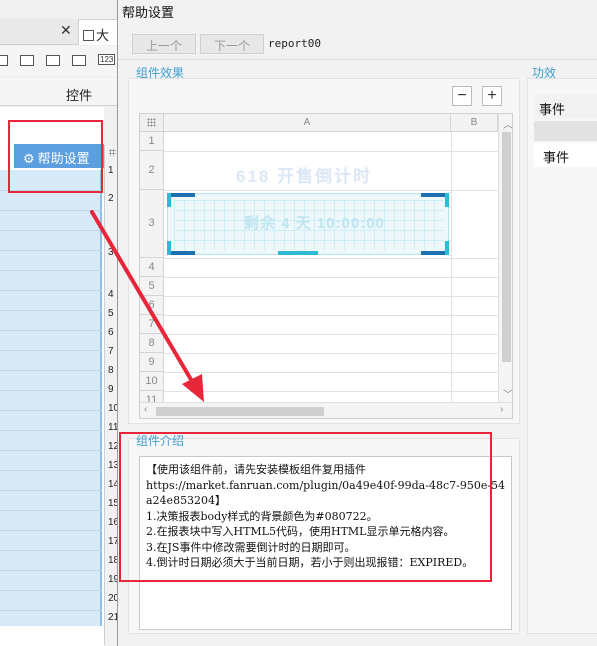 Image resolution: width=597 pixels, height=646 pixels. Describe the element at coordinates (4, 60) in the screenshot. I see `textbox-widget-icon` at that location.